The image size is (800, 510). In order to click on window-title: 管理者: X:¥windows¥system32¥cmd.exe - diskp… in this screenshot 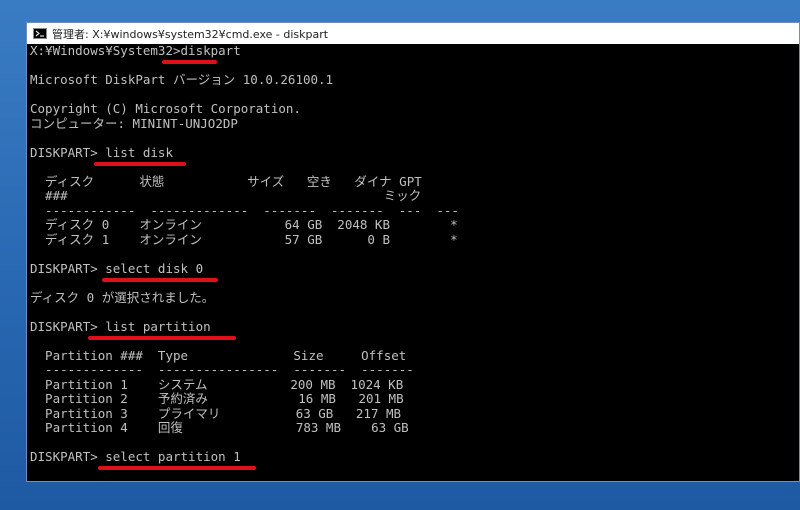, I will do `click(190, 34)`.